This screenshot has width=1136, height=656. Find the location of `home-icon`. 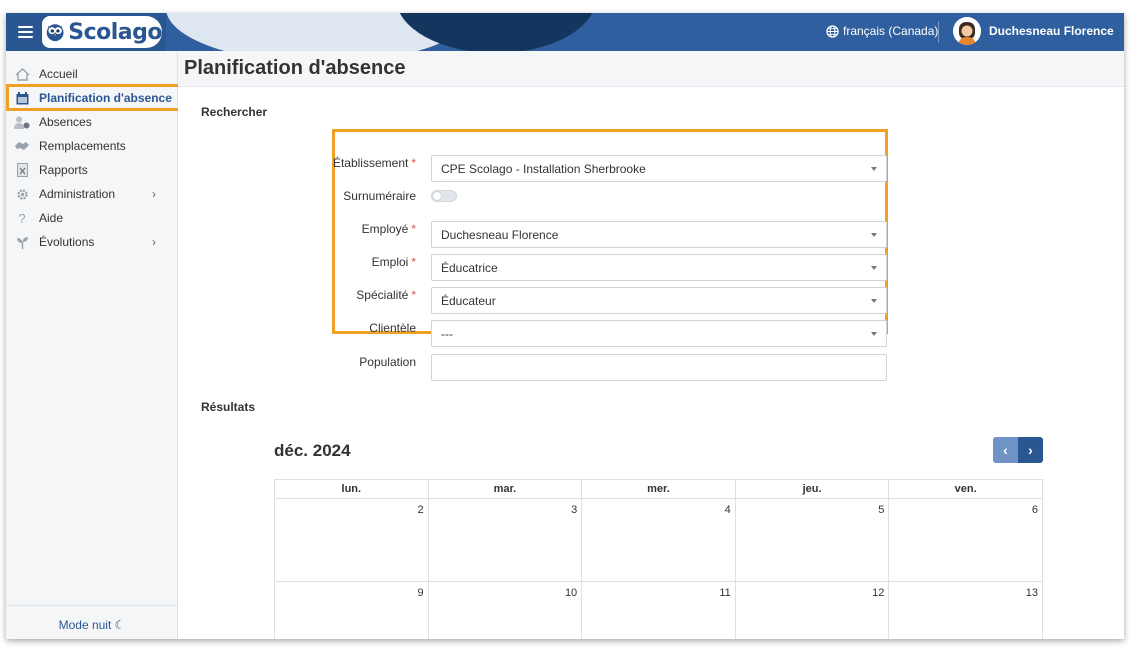

home-icon is located at coordinates (22, 74).